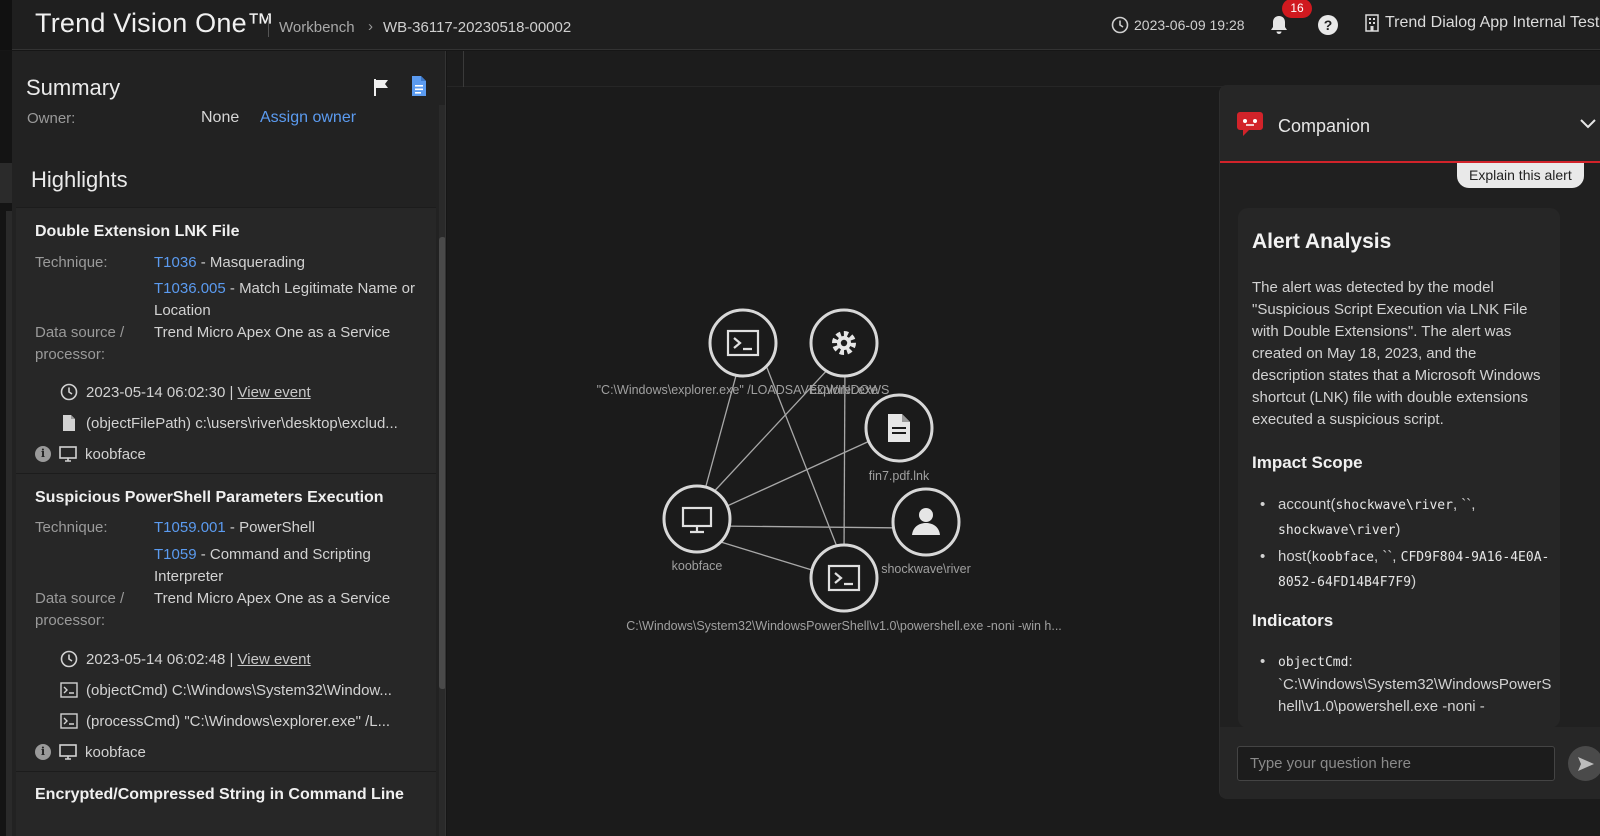 This screenshot has height=836, width=1600. Describe the element at coordinates (6, 25) in the screenshot. I see `top-bar-accent` at that location.